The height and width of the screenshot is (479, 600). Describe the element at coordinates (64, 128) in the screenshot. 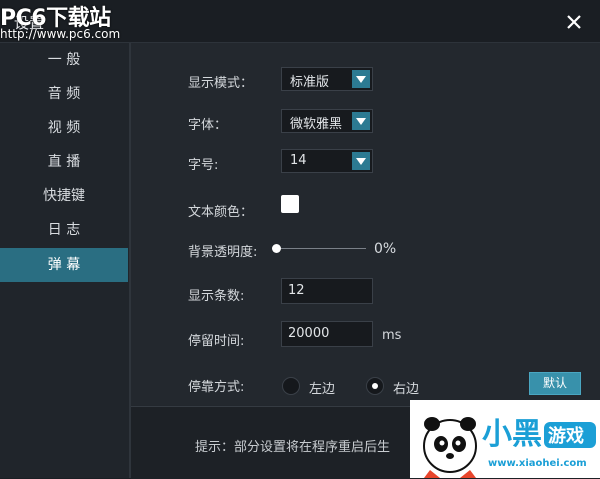

I see `sidebar-item-video: 视 频` at that location.